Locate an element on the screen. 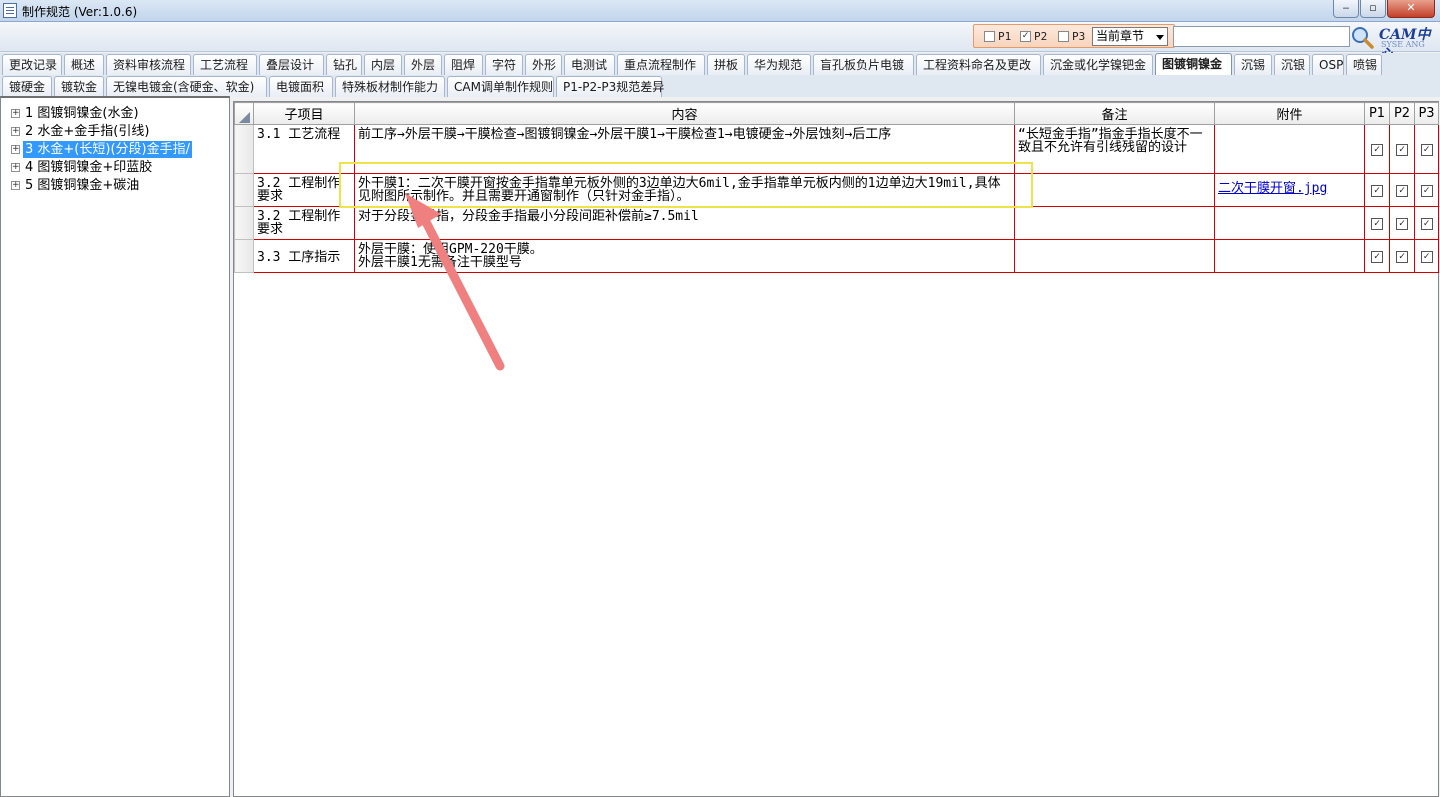 This screenshot has width=1440, height=797. cam-center-logo: CAM中心 SYSE ANG is located at coordinates (1408, 43).